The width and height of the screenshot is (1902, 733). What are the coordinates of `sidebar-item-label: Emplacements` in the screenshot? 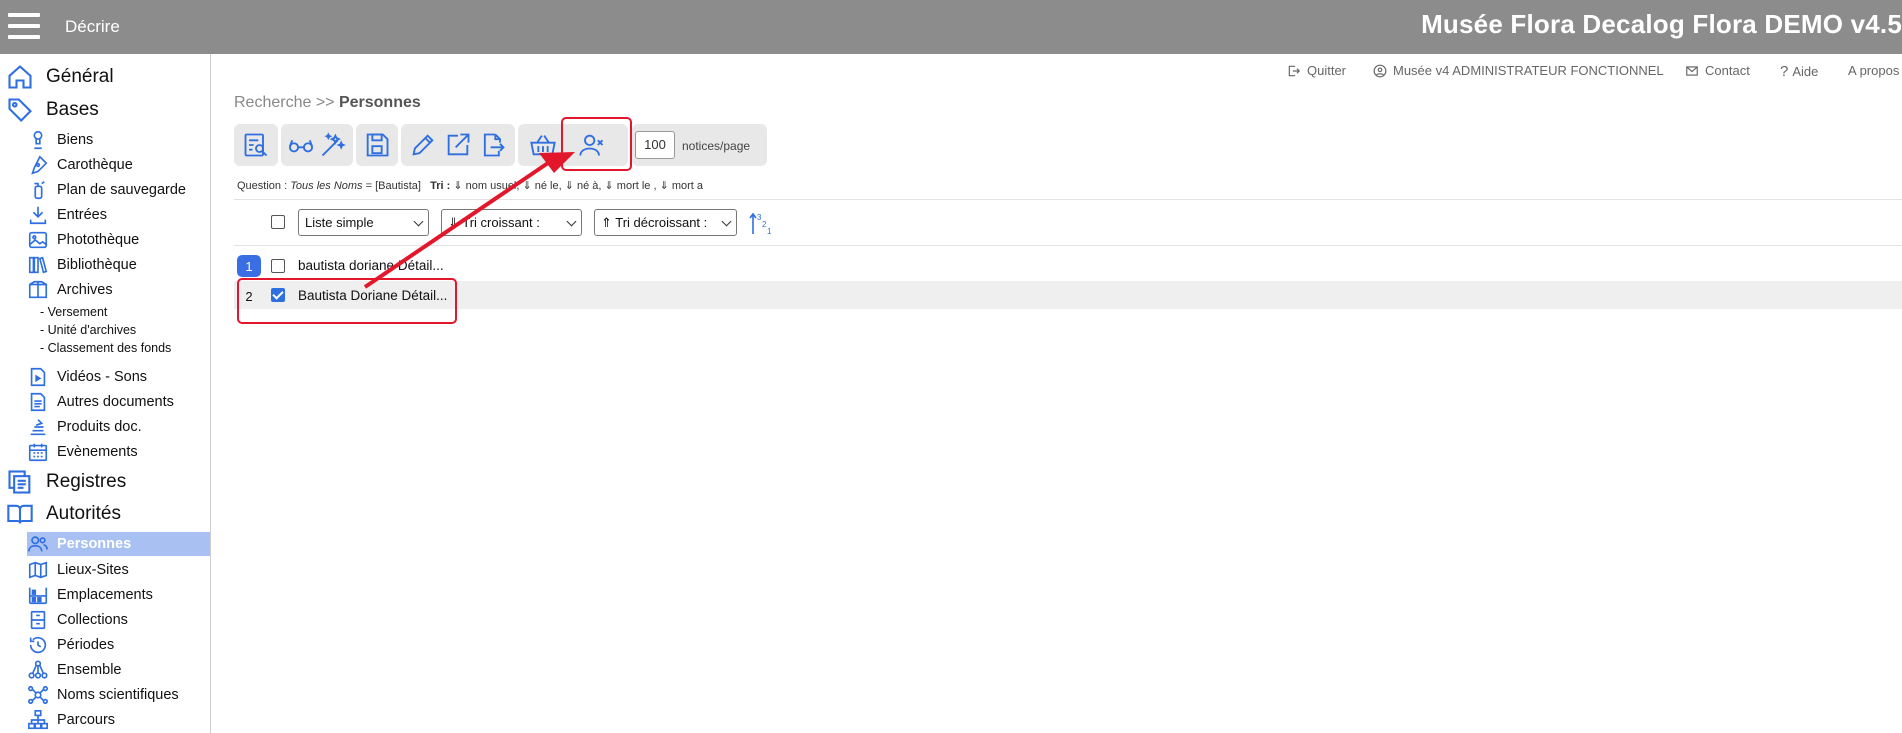 It's located at (105, 595).